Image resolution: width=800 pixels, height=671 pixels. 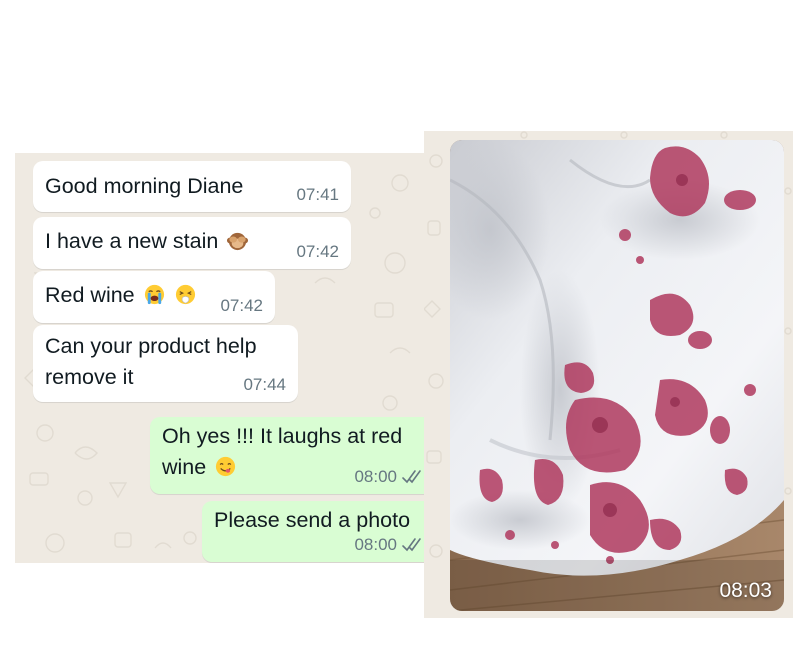 I want to click on message-bubble-incoming: Can your product help remove it 07:44, so click(x=165, y=363).